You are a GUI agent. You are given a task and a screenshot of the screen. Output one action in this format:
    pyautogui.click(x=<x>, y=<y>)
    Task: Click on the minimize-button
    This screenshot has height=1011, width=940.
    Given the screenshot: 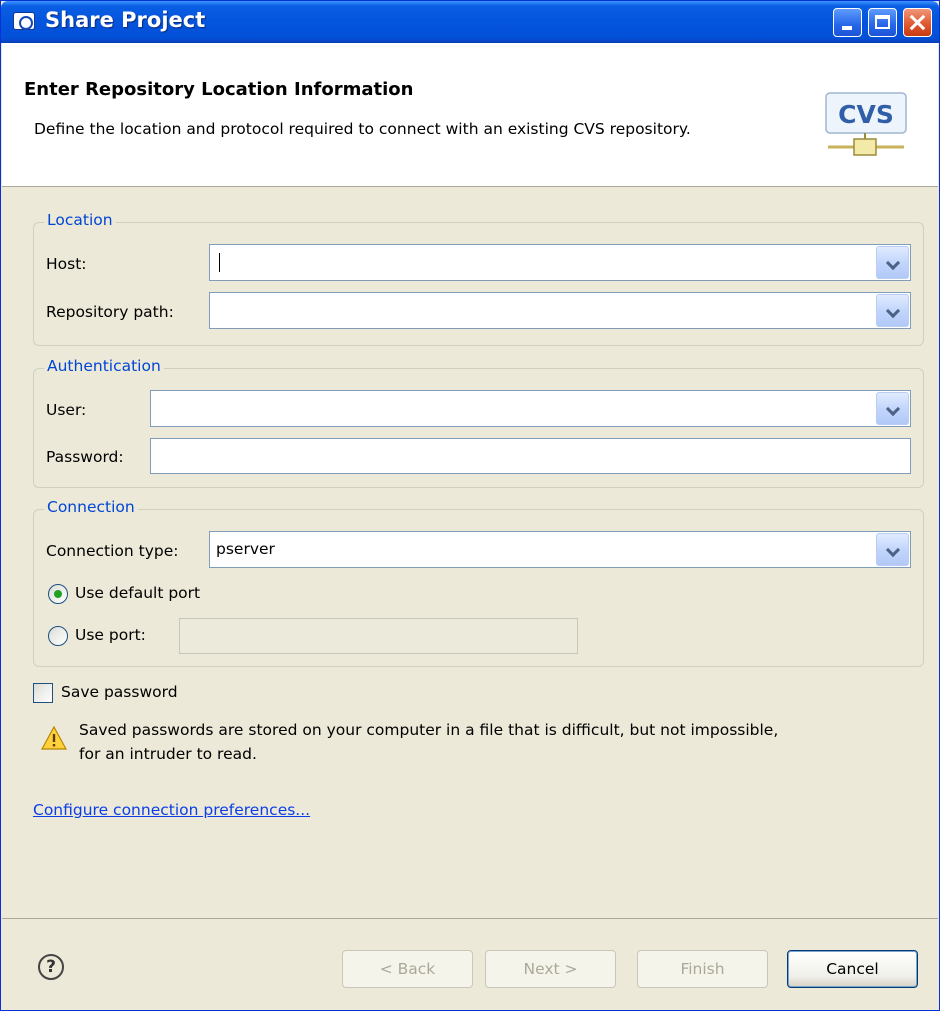 What is the action you would take?
    pyautogui.click(x=847, y=22)
    